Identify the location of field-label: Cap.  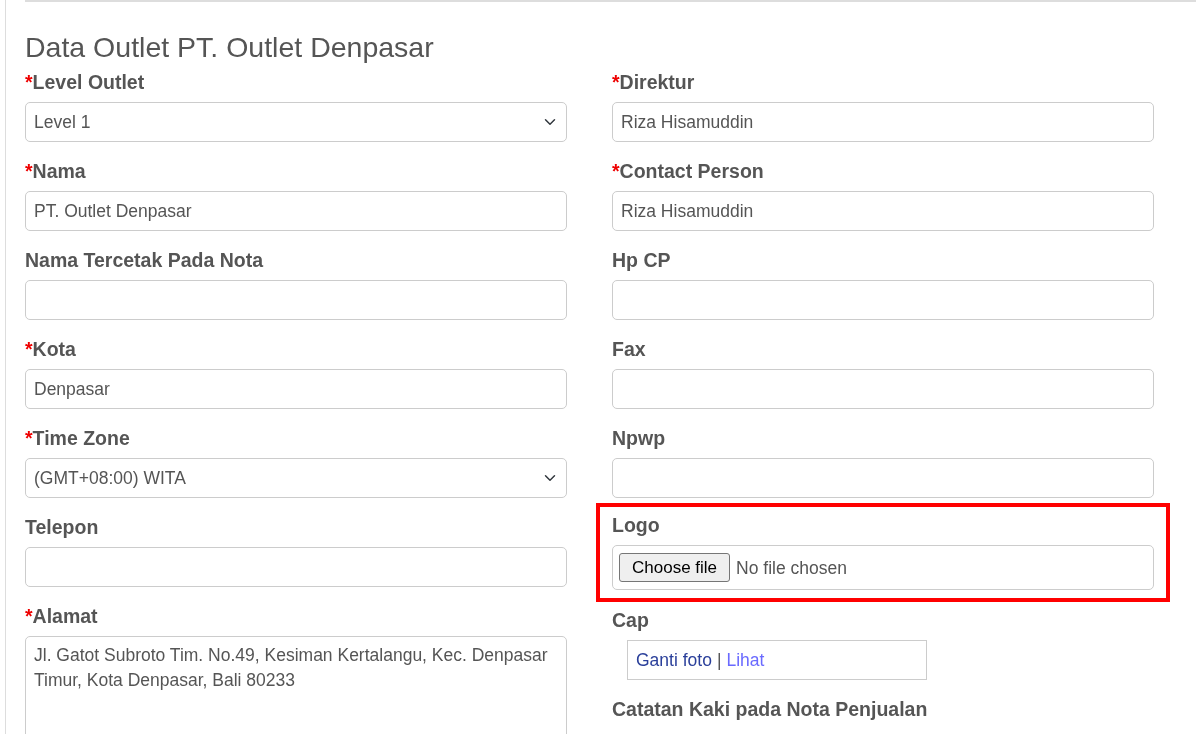
(630, 620).